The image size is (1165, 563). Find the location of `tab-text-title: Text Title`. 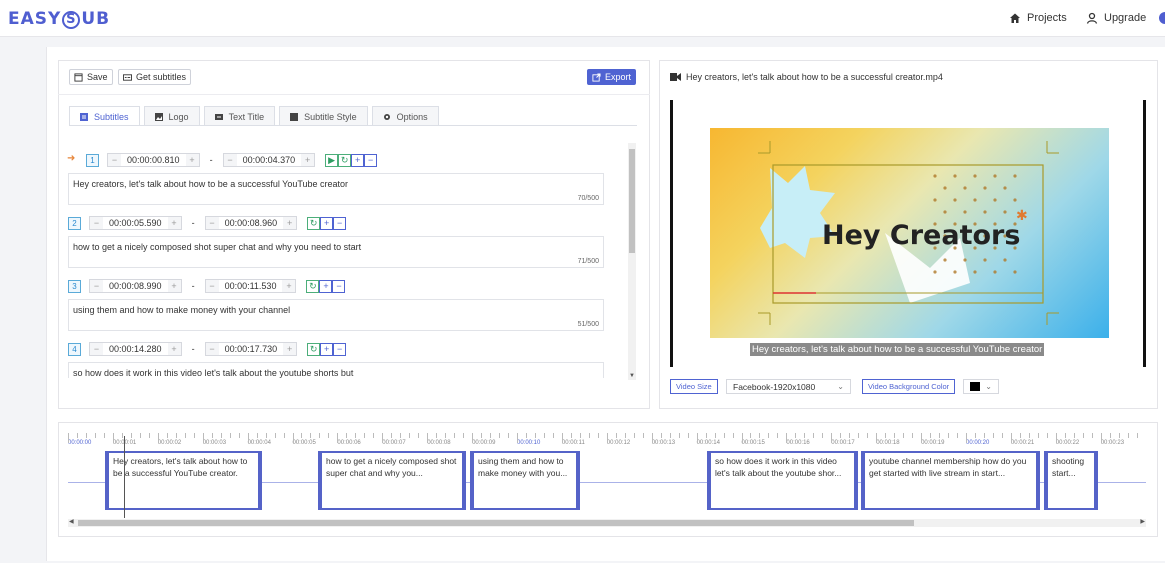

tab-text-title: Text Title is located at coordinates (239, 116).